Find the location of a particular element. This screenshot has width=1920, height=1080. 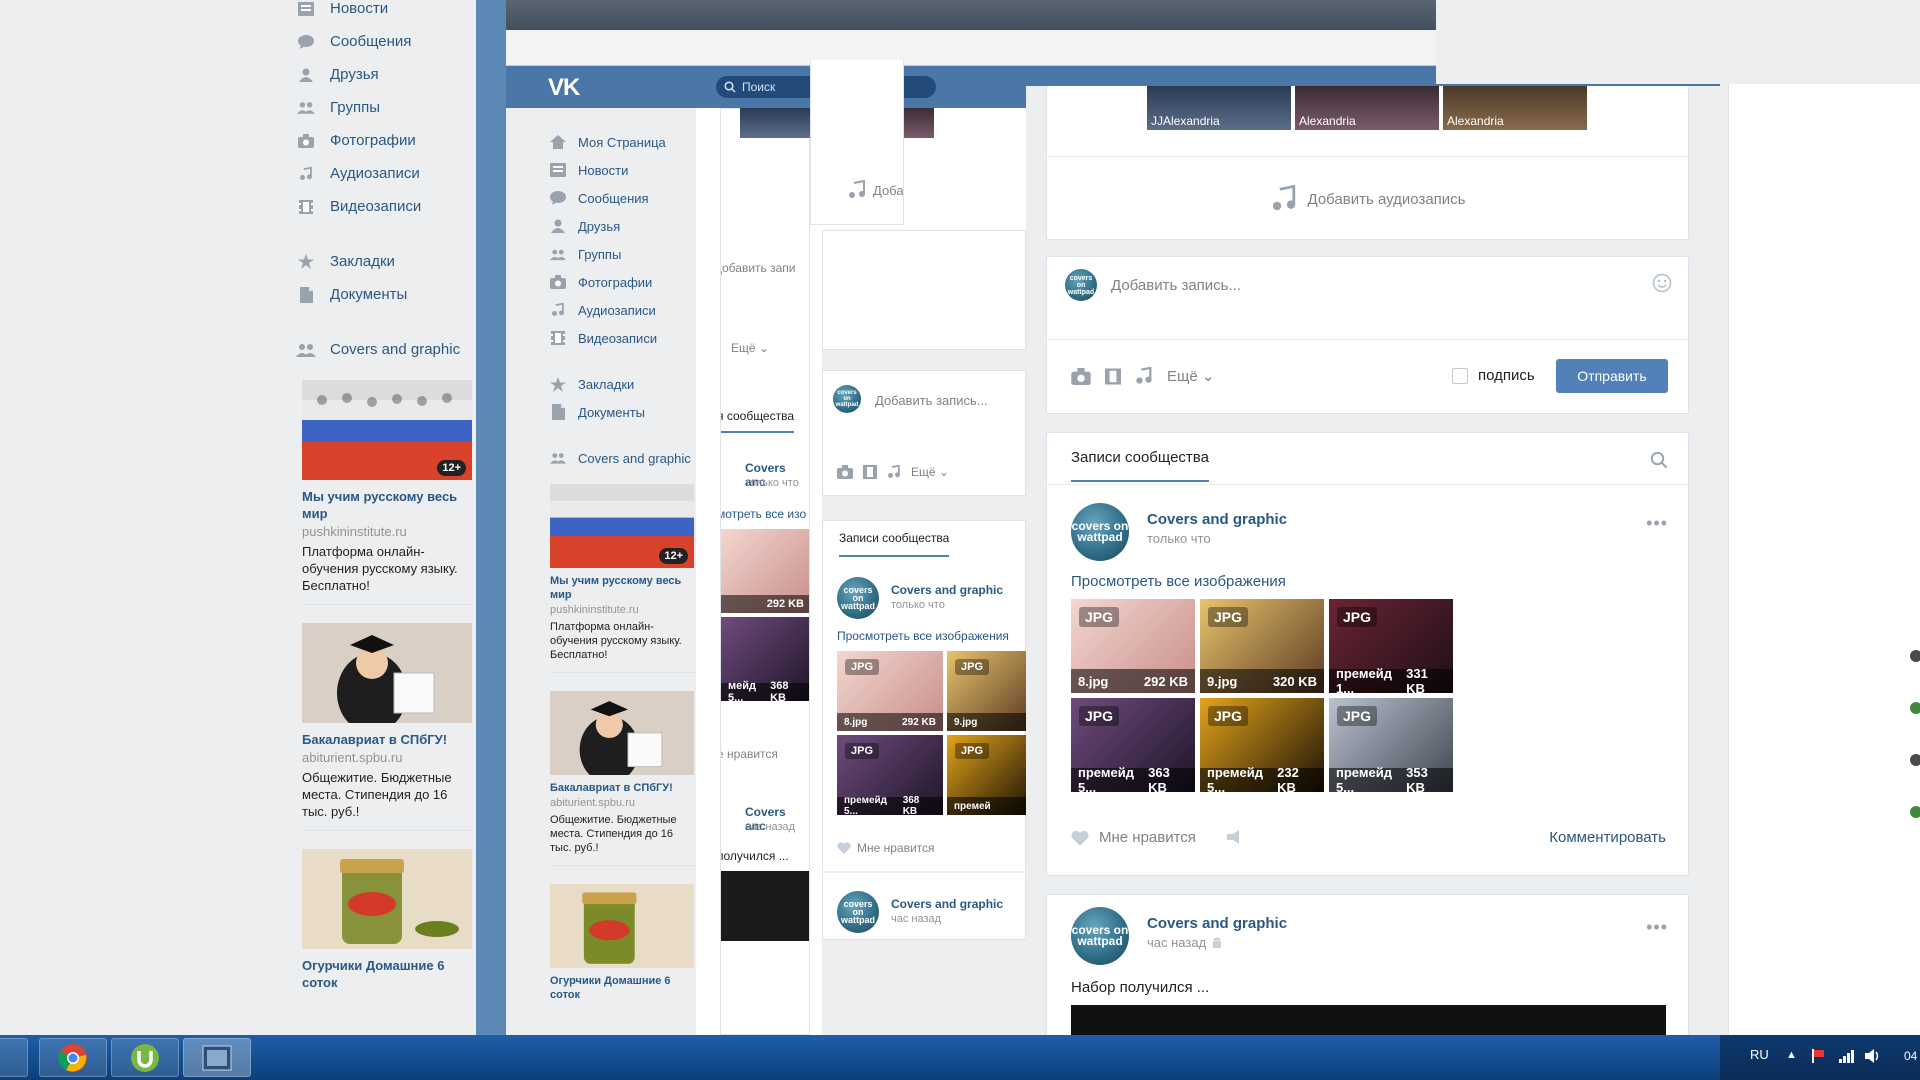

nav-item-document: Документы is located at coordinates (386, 294).